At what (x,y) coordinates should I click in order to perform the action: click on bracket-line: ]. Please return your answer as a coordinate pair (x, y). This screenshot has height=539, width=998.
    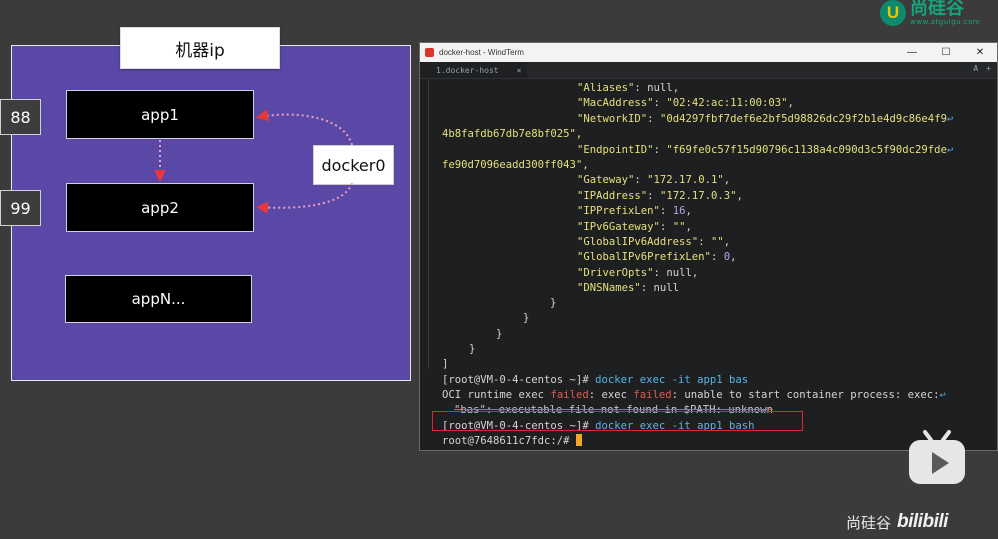
    Looking at the image, I should click on (445, 364).